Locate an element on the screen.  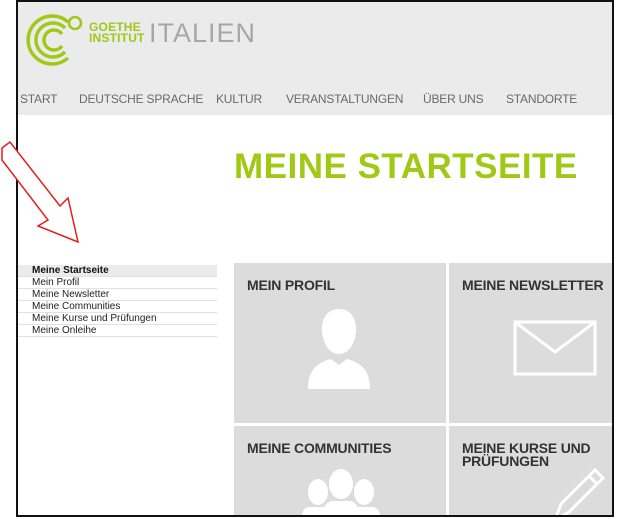
tile-mein-profil: MEIN PROFIL is located at coordinates (340, 343).